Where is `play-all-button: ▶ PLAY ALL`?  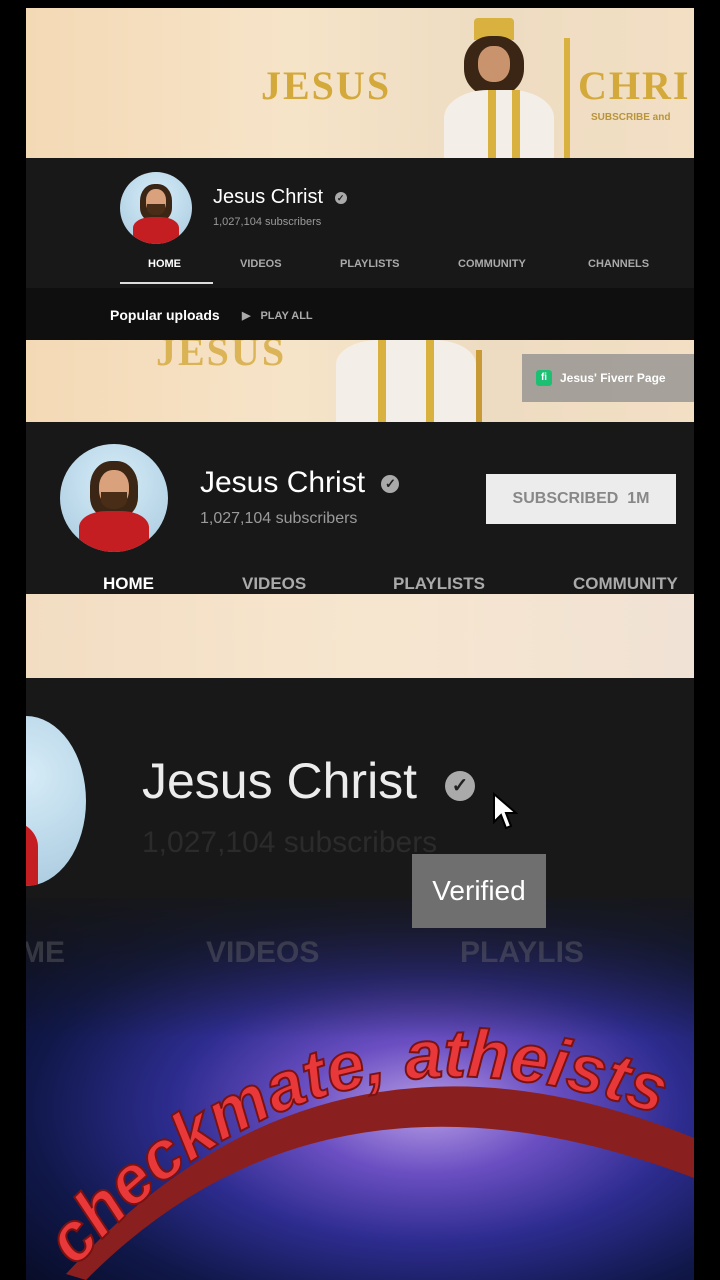
play-all-button: ▶ PLAY ALL is located at coordinates (277, 315).